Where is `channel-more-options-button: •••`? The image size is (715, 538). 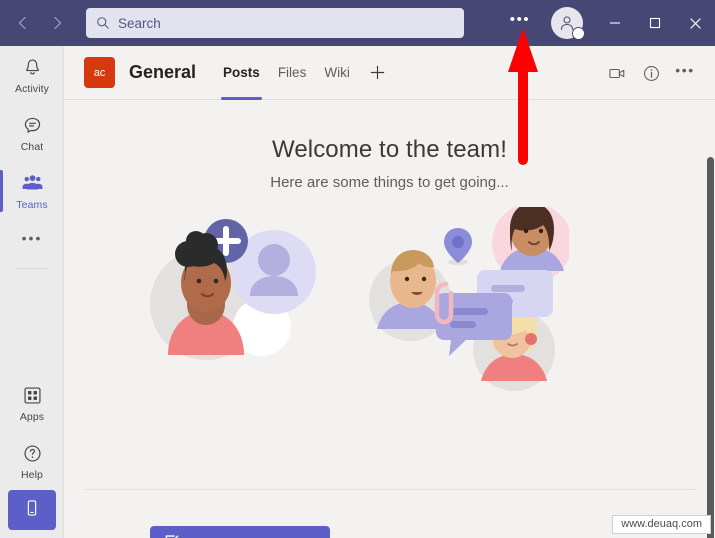
channel-more-options-button: ••• is located at coordinates (685, 73).